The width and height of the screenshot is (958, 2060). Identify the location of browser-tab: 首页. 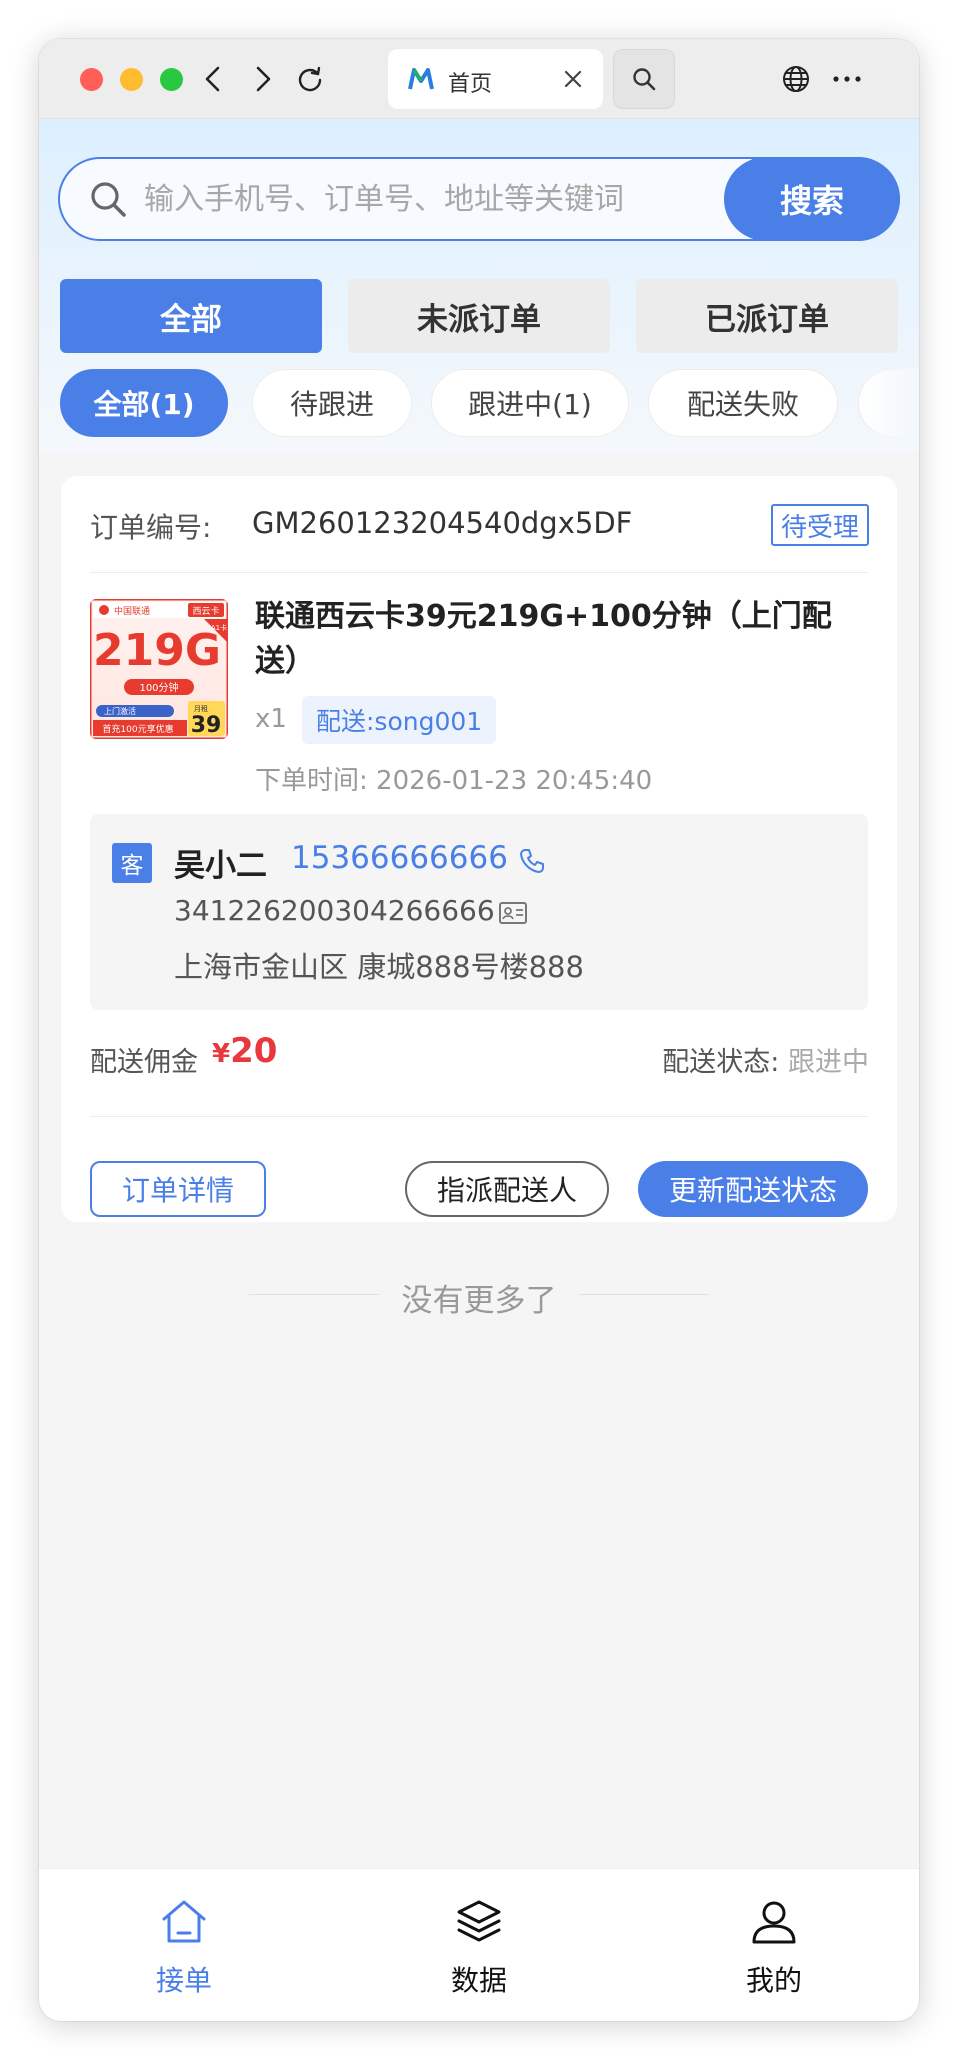
(495, 79).